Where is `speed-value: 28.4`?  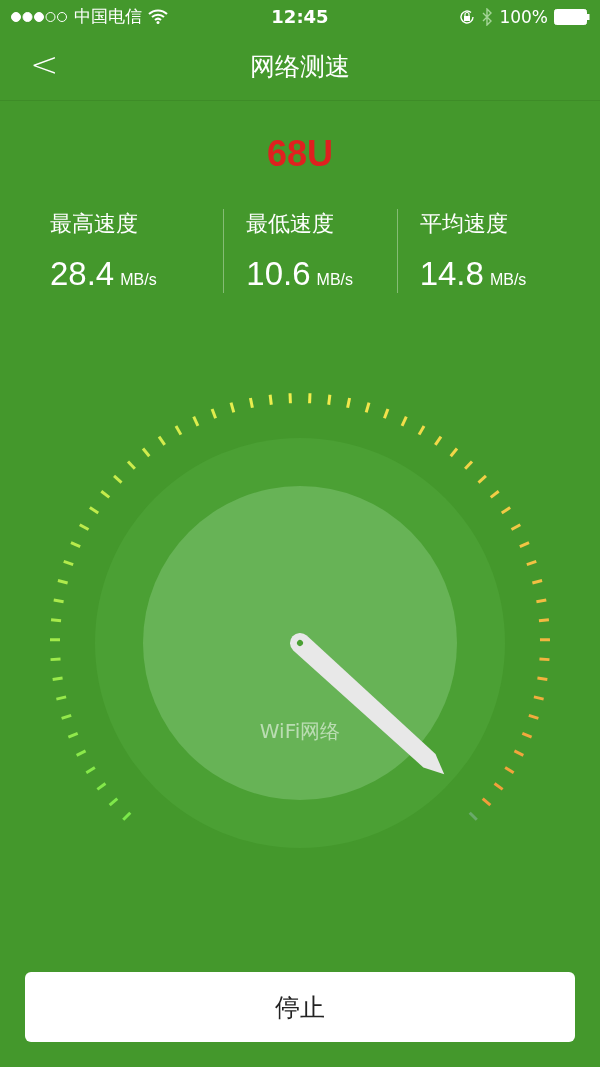
speed-value: 28.4 is located at coordinates (82, 274).